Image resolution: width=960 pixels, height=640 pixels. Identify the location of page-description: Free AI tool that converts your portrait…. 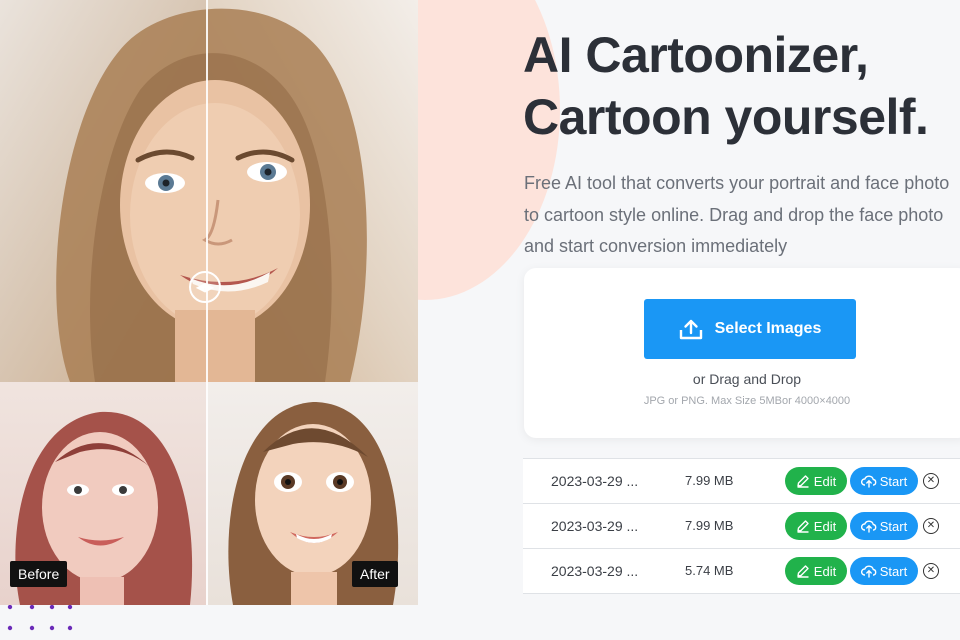
(737, 214).